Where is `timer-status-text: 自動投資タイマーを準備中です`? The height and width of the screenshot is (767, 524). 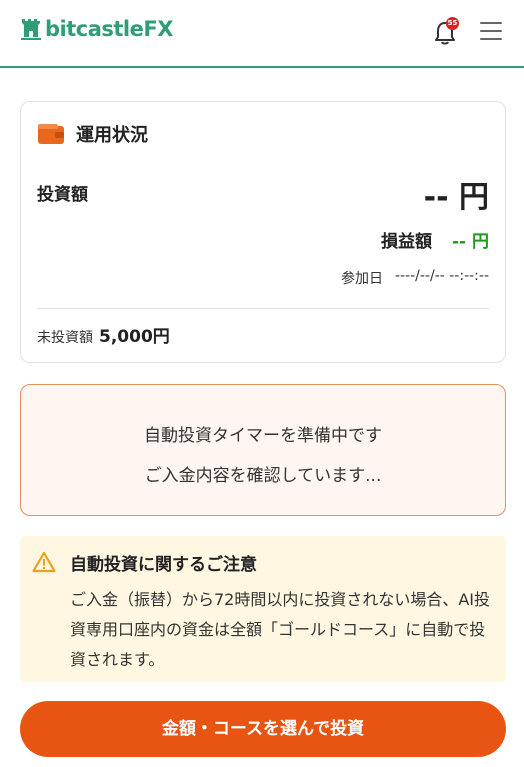
timer-status-text: 自動投資タイマーを準備中です is located at coordinates (263, 436).